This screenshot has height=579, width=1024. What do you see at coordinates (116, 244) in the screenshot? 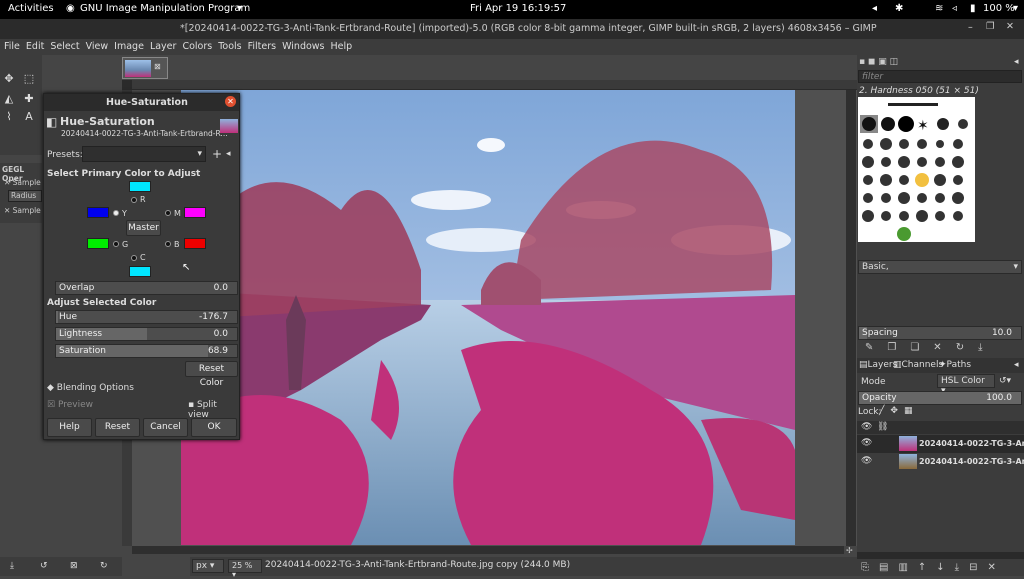
I see `radio-green` at bounding box center [116, 244].